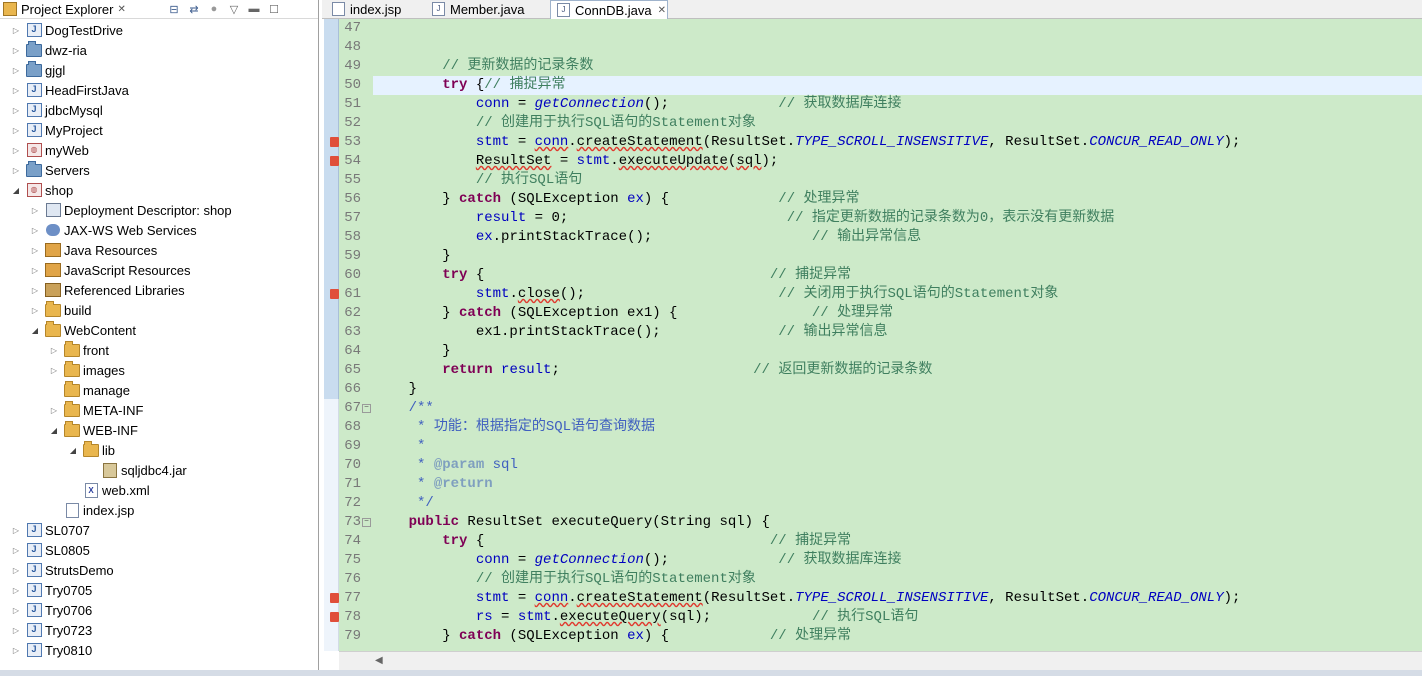  What do you see at coordinates (880, 237) in the screenshot?
I see `code-line: 58 ex.printStackTrace(); // 输出异常信息` at bounding box center [880, 237].